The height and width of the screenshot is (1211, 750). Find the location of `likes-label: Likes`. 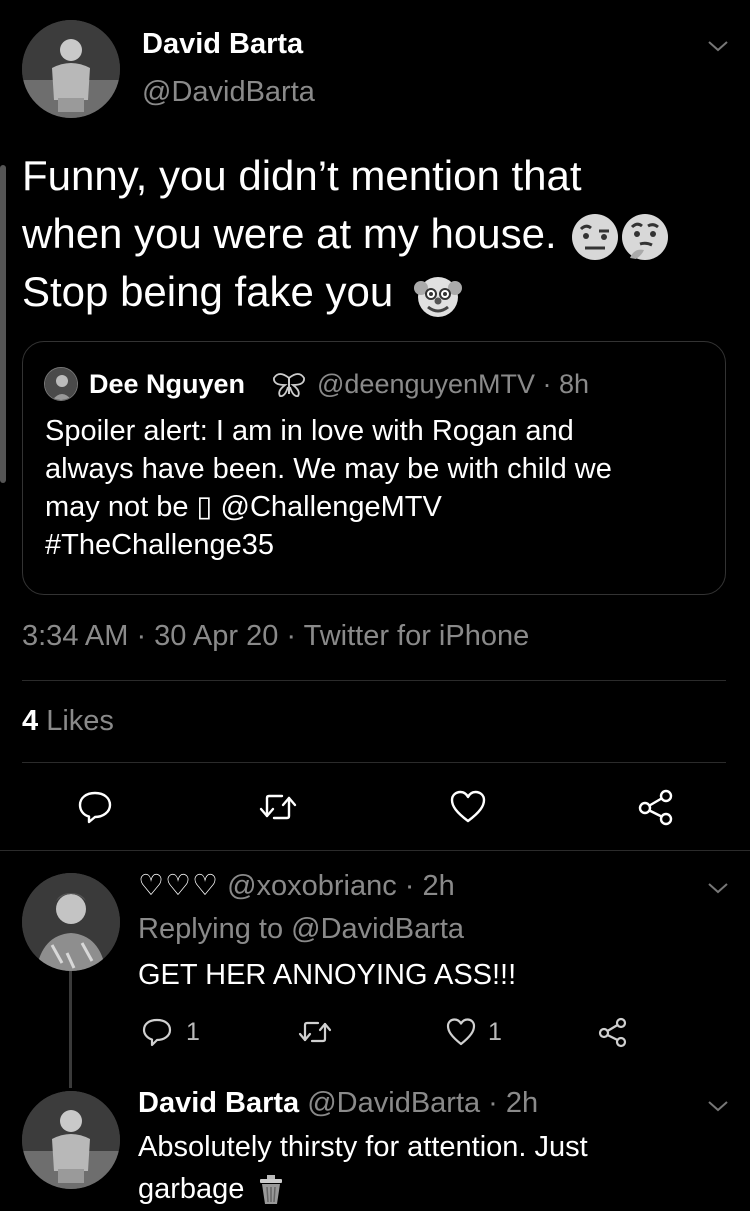

likes-label: Likes is located at coordinates (80, 721).